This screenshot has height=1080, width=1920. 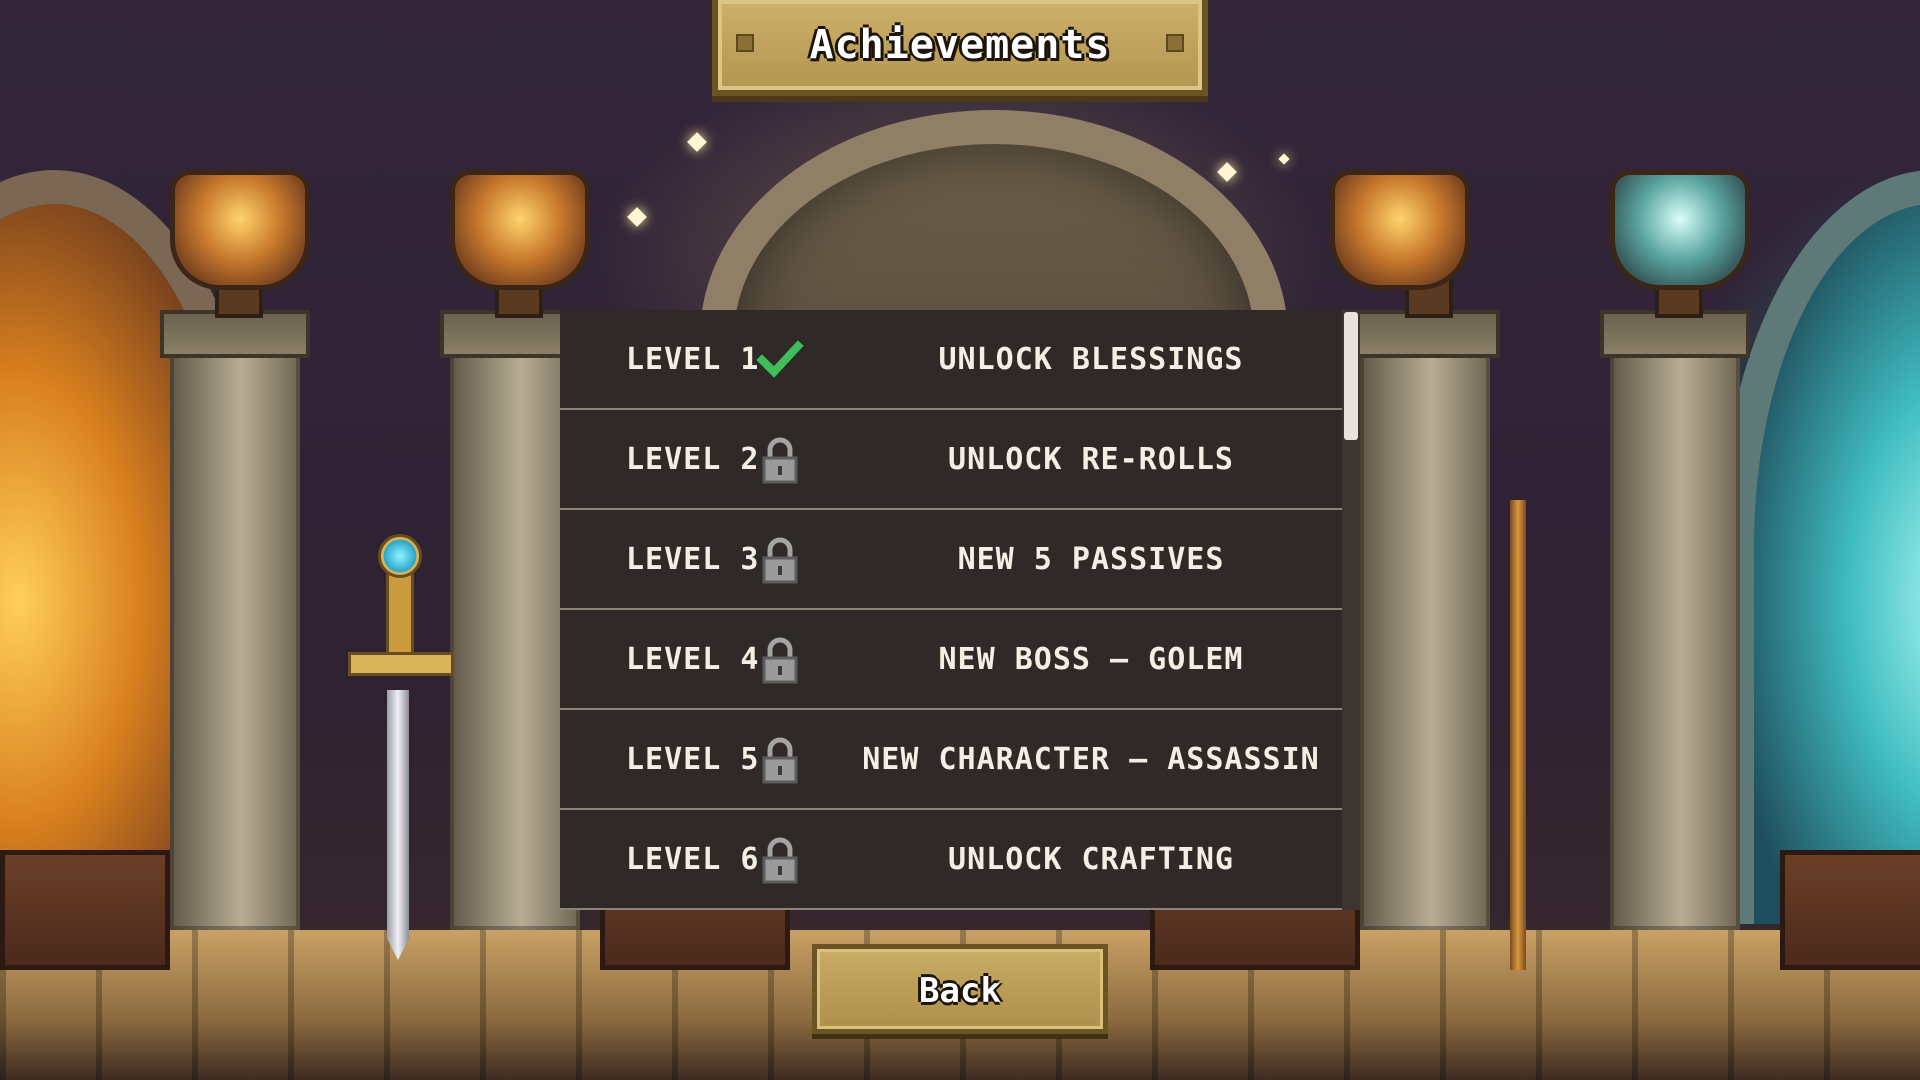 I want to click on check-icon, so click(x=780, y=359).